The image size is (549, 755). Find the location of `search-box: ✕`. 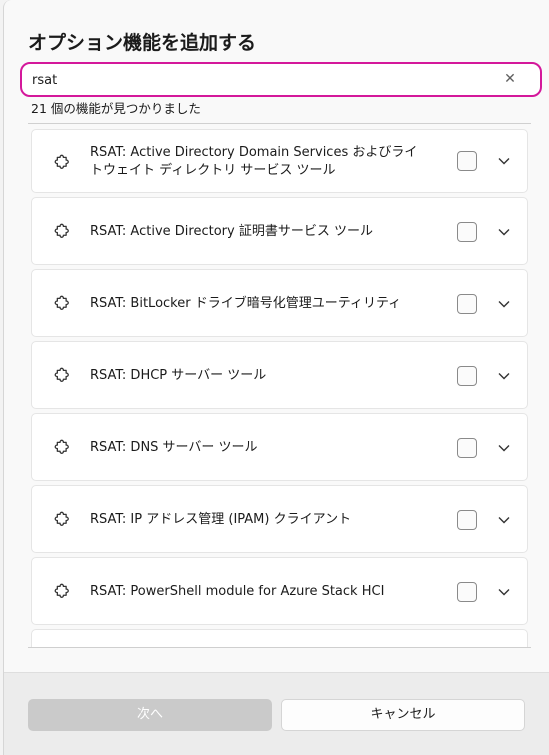

search-box: ✕ is located at coordinates (281, 79).